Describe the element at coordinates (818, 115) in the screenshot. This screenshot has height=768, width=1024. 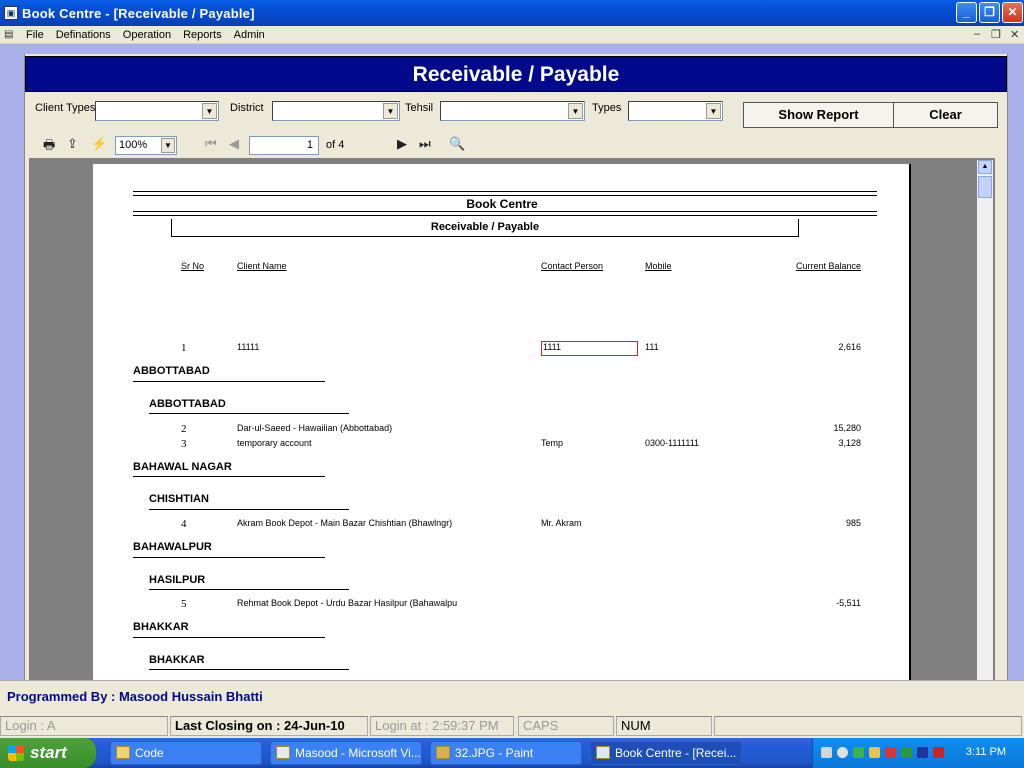
I see `show-report-button: Show Report` at that location.